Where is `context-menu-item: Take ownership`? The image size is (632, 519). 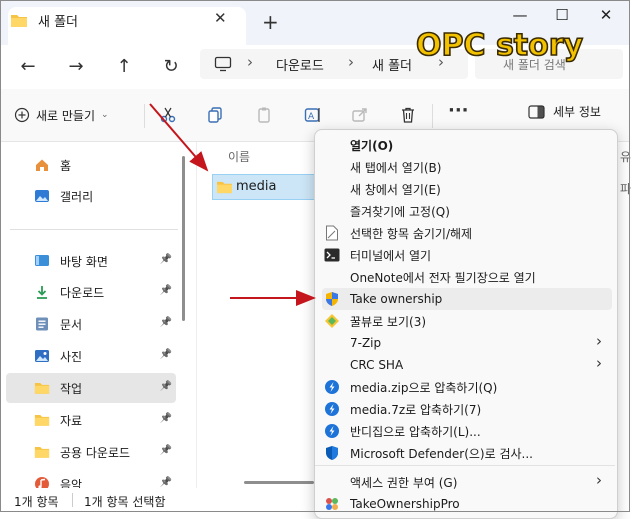 context-menu-item: Take ownership is located at coordinates (467, 299).